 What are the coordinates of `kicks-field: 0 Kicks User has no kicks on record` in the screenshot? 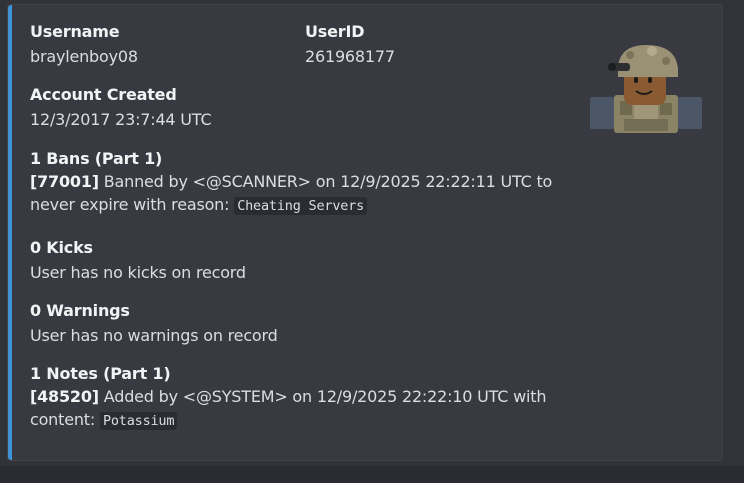 It's located at (138, 261).